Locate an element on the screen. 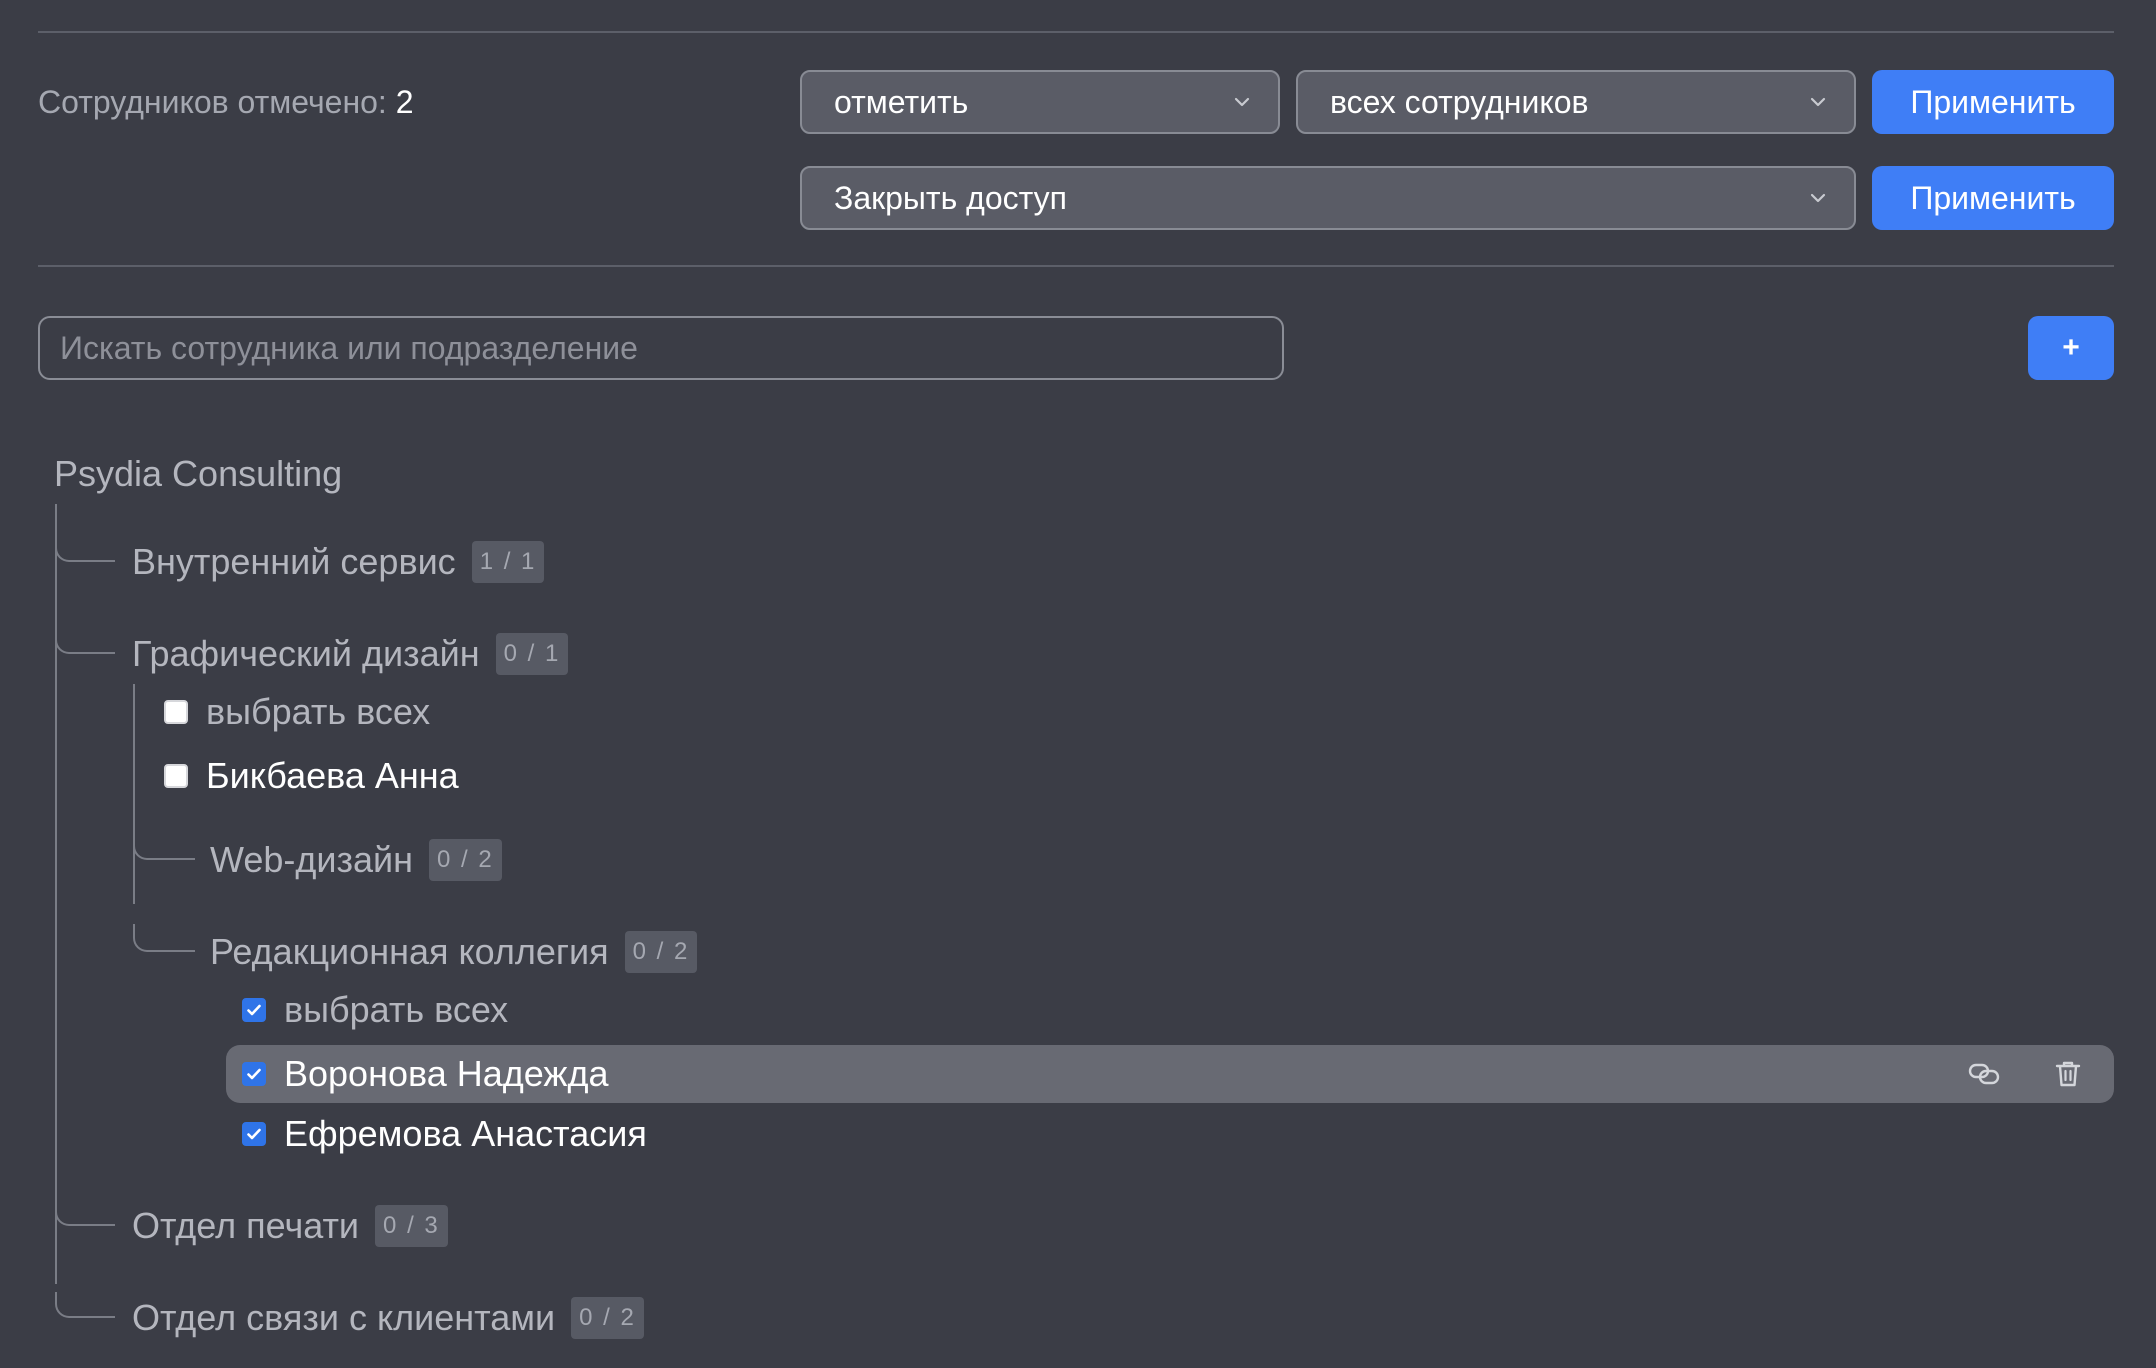  dept-internal-service: Внутренний сервис 1 / 1 is located at coordinates (338, 562).